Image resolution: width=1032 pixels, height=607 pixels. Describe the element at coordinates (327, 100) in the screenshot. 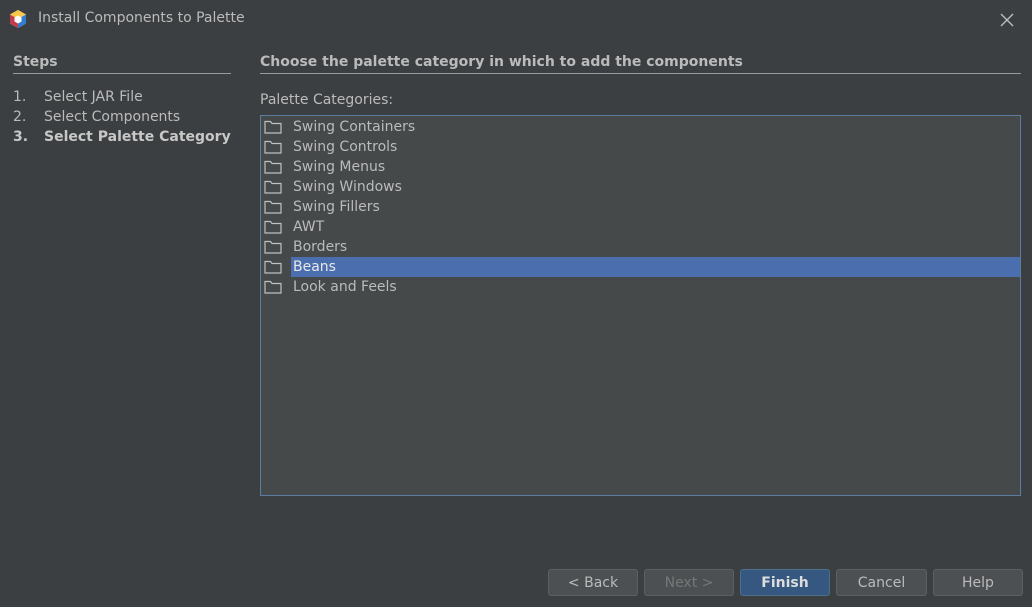

I see `palette-categories-label: Palette Categories:` at that location.